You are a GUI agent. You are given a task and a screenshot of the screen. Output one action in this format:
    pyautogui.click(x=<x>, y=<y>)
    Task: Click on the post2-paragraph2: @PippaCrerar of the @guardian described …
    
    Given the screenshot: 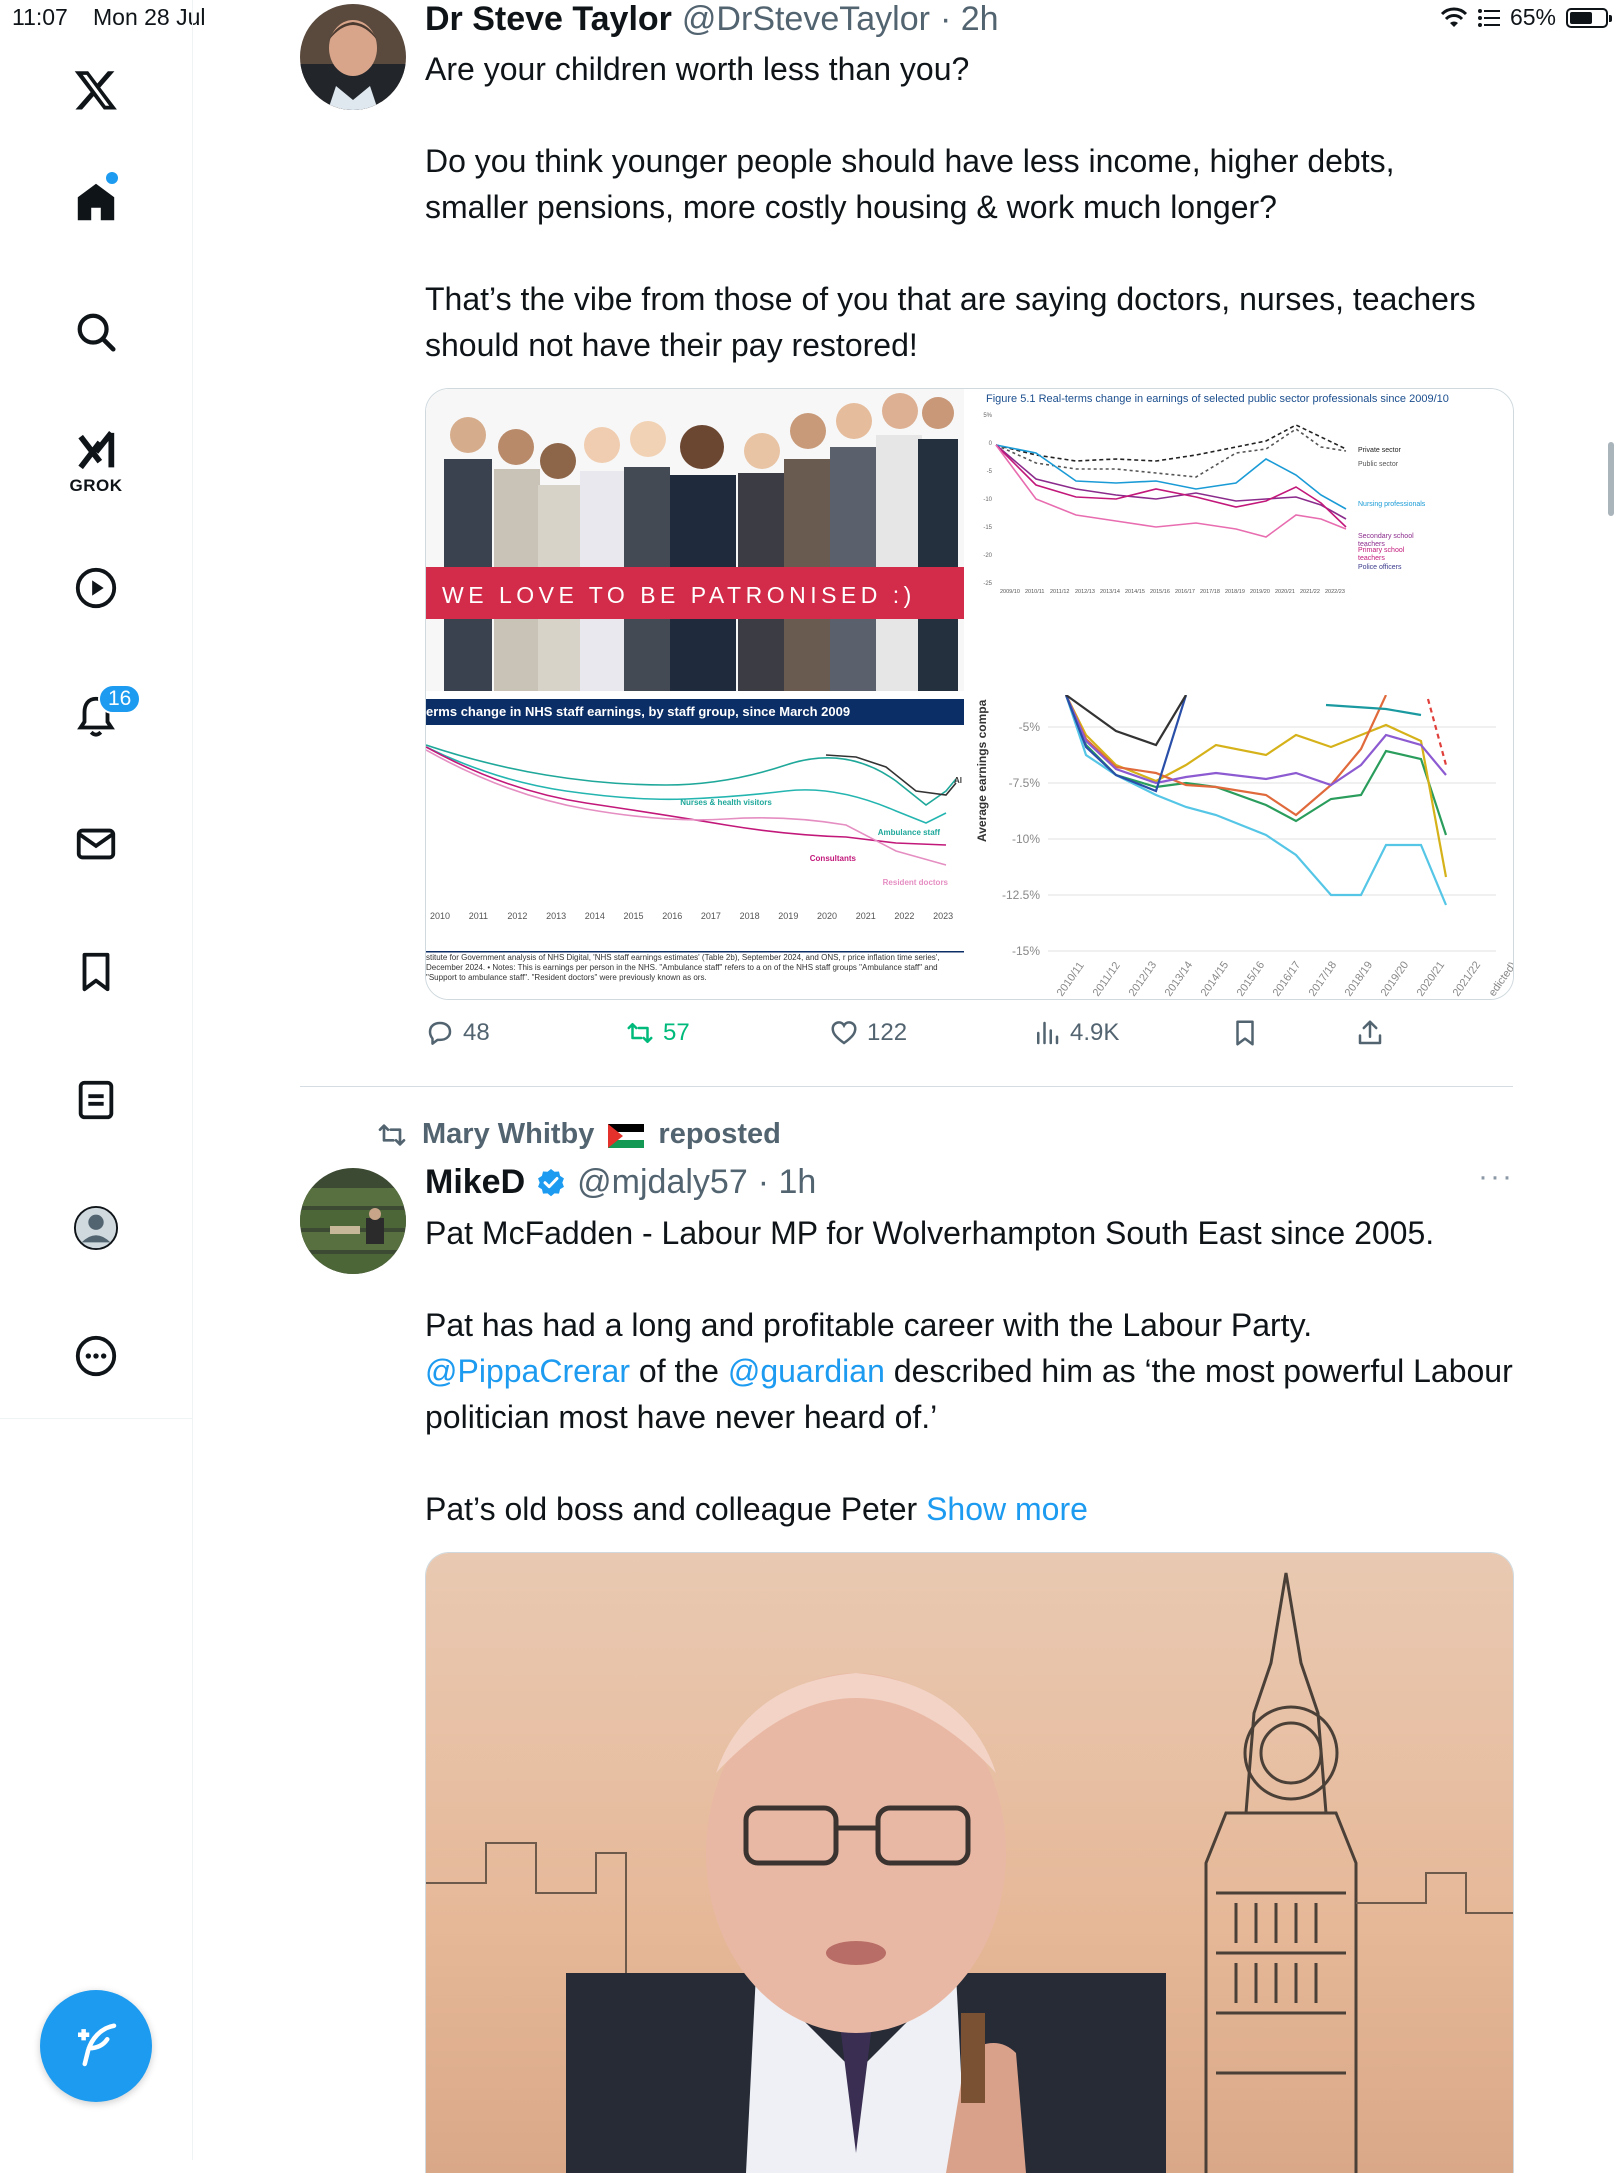 What is the action you would take?
    pyautogui.click(x=970, y=1394)
    